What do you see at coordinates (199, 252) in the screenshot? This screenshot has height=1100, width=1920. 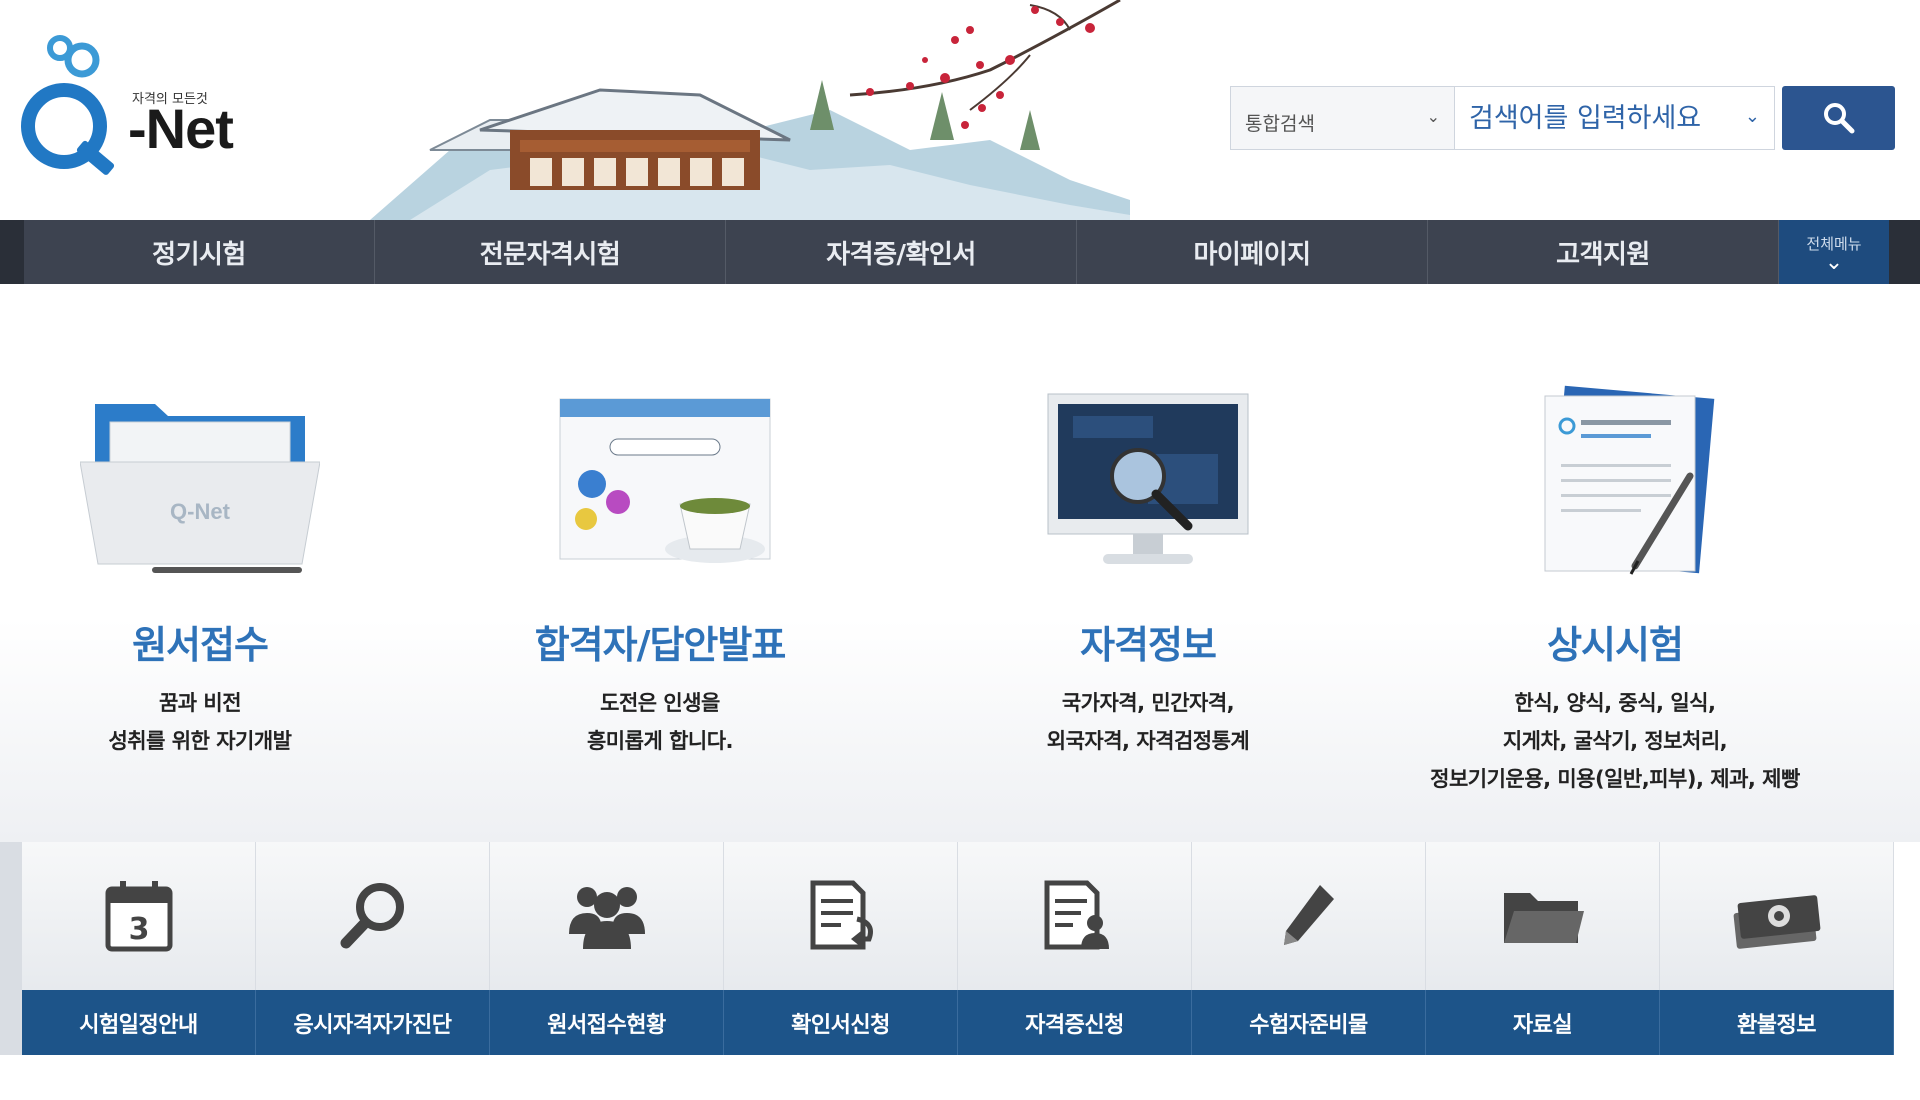 I see `nav-item-regular-exam: 정기시험` at bounding box center [199, 252].